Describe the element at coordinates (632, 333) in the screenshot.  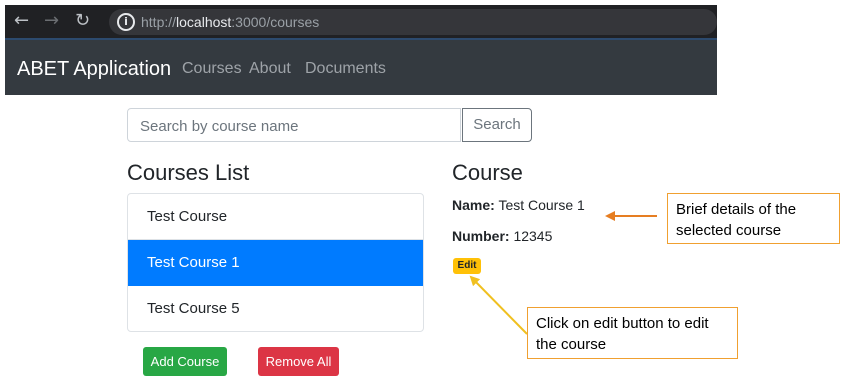
I see `edit-callout: Click on edit button to edit the course` at that location.